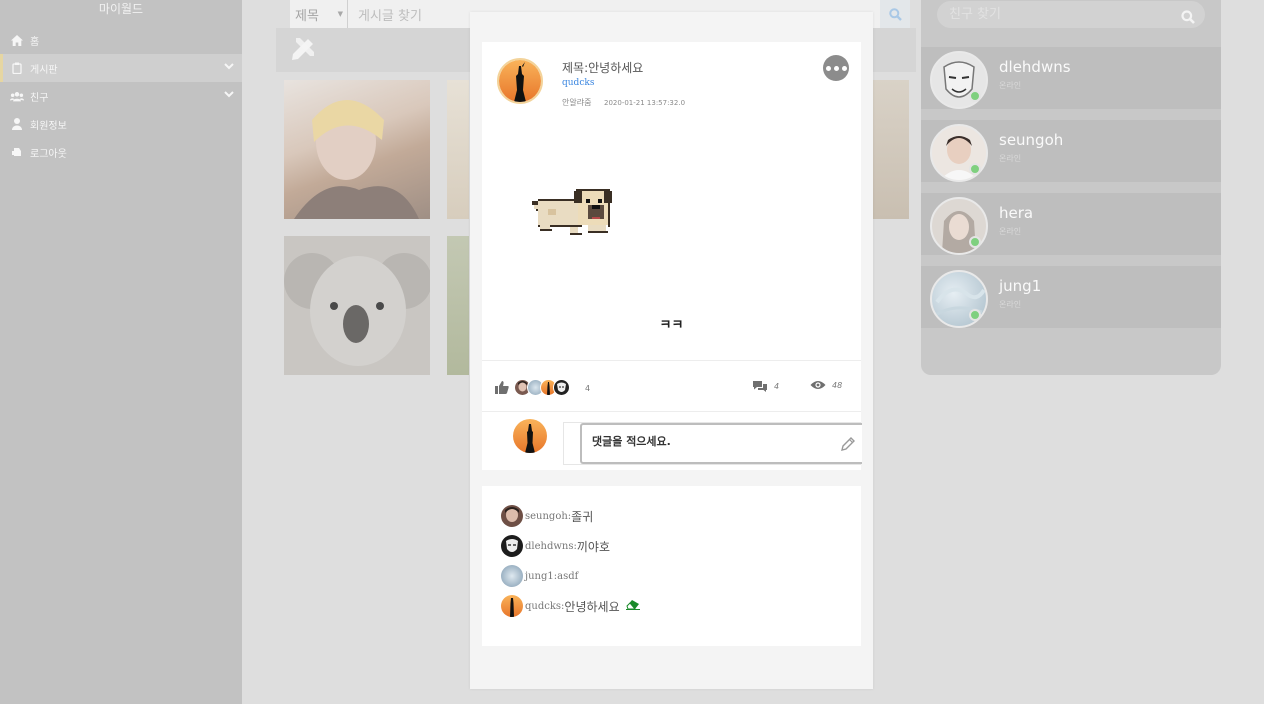  Describe the element at coordinates (561, 387) in the screenshot. I see `liker-avatar` at that location.